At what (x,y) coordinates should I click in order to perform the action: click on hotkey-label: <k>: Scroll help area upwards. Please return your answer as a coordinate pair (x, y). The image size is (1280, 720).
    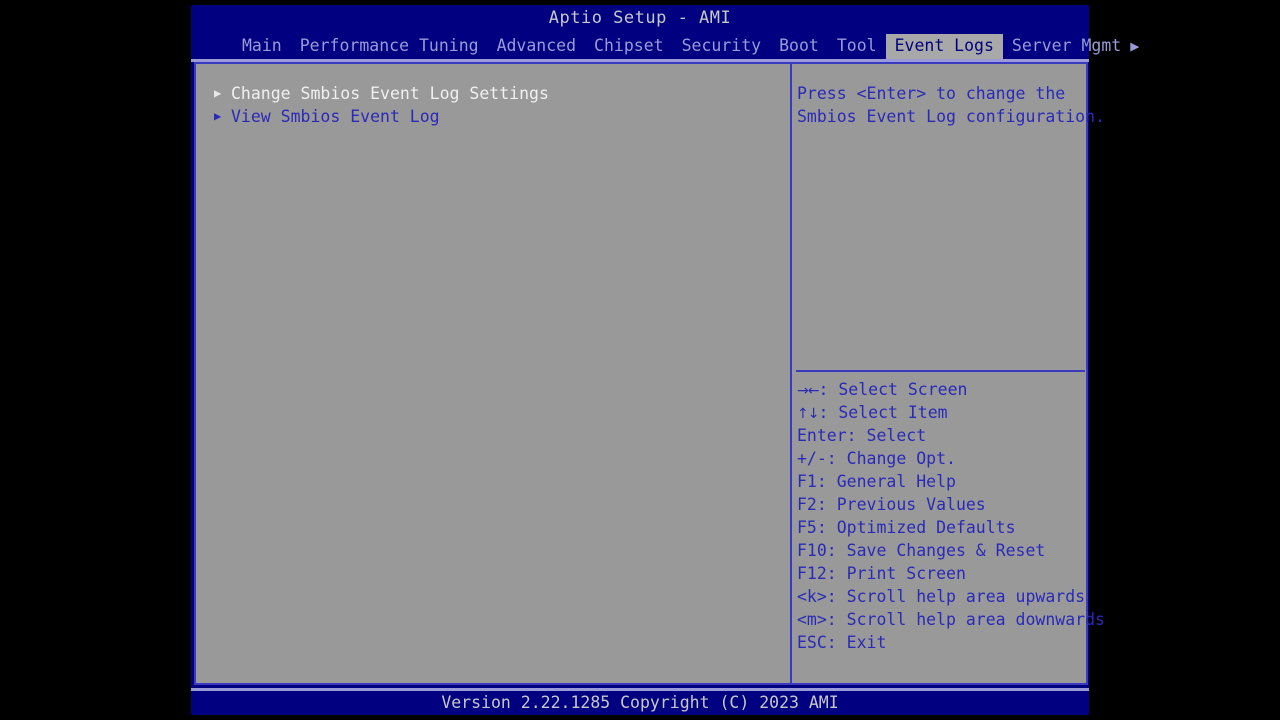
    Looking at the image, I should click on (941, 596).